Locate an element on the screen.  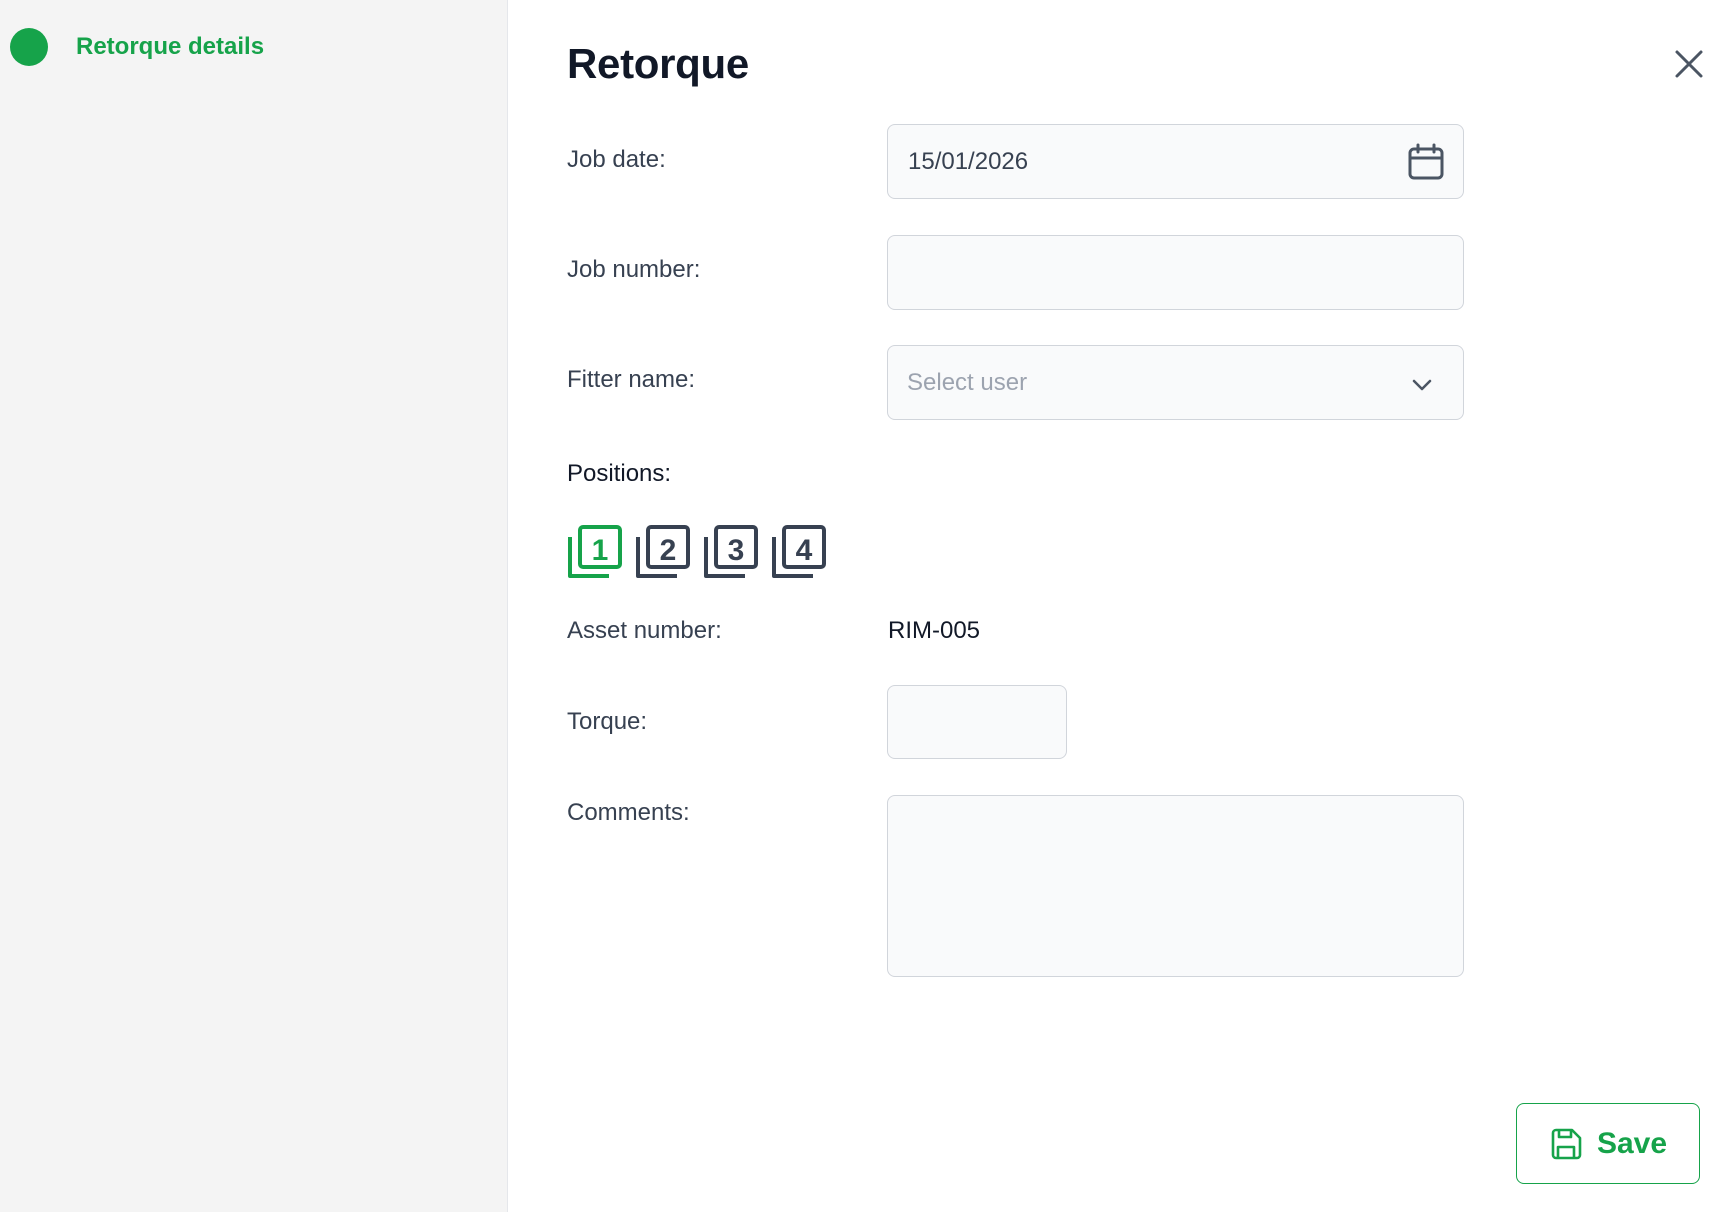
positions-label: Positions: is located at coordinates (619, 473).